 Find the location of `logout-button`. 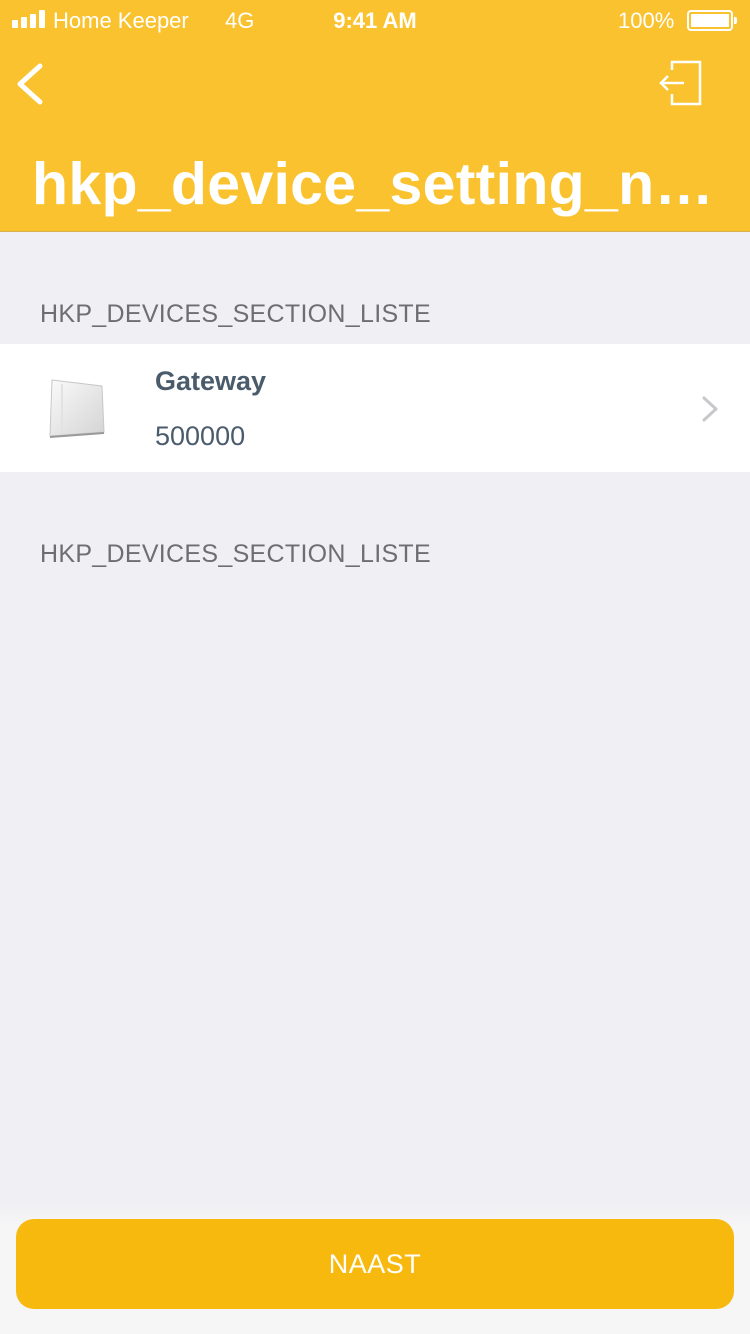

logout-button is located at coordinates (682, 84).